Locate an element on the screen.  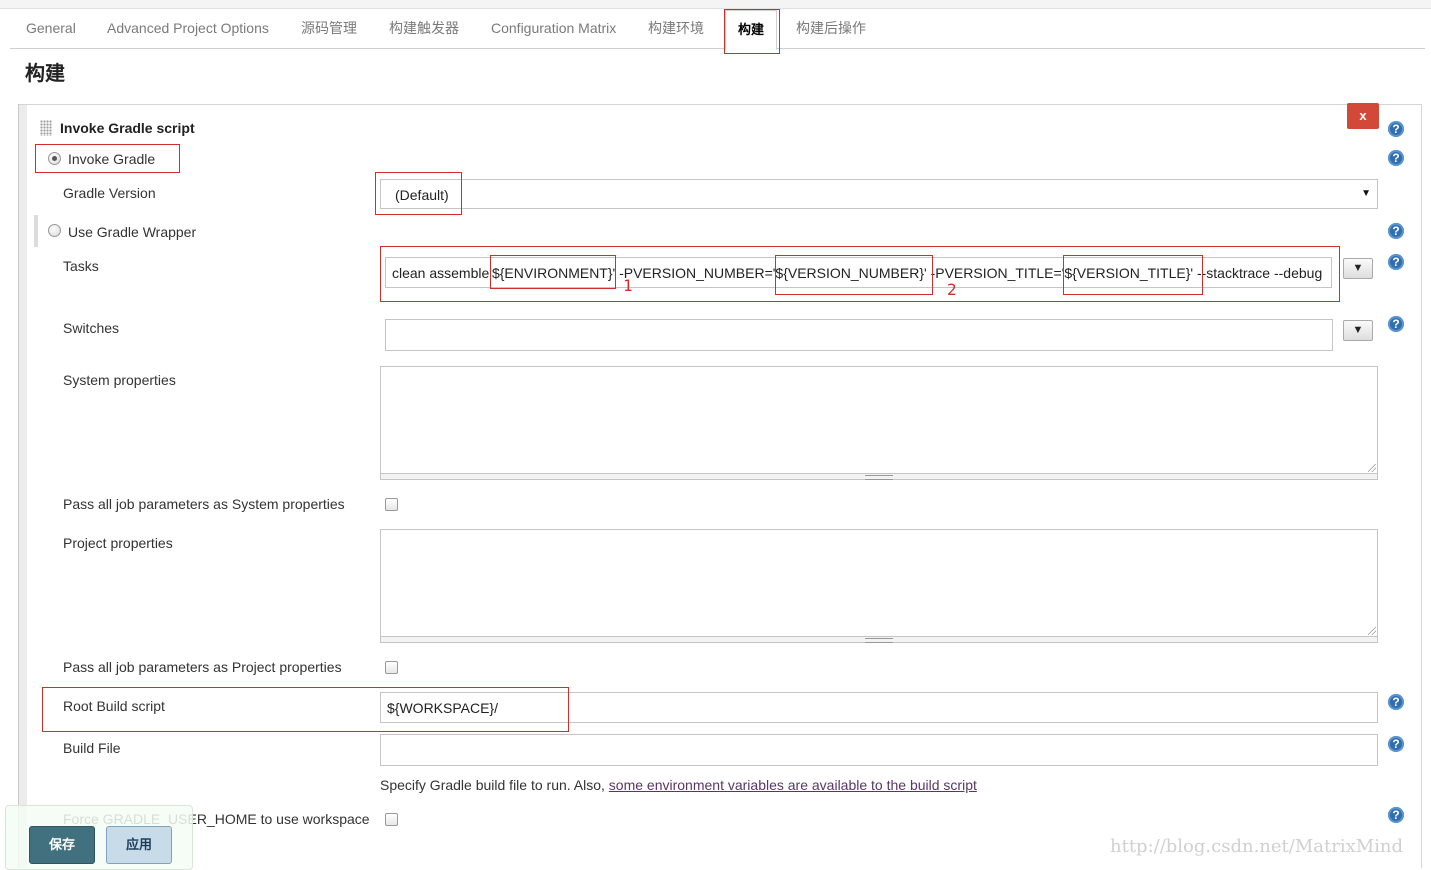
annotation-box-invoke-gradle is located at coordinates (107, 158).